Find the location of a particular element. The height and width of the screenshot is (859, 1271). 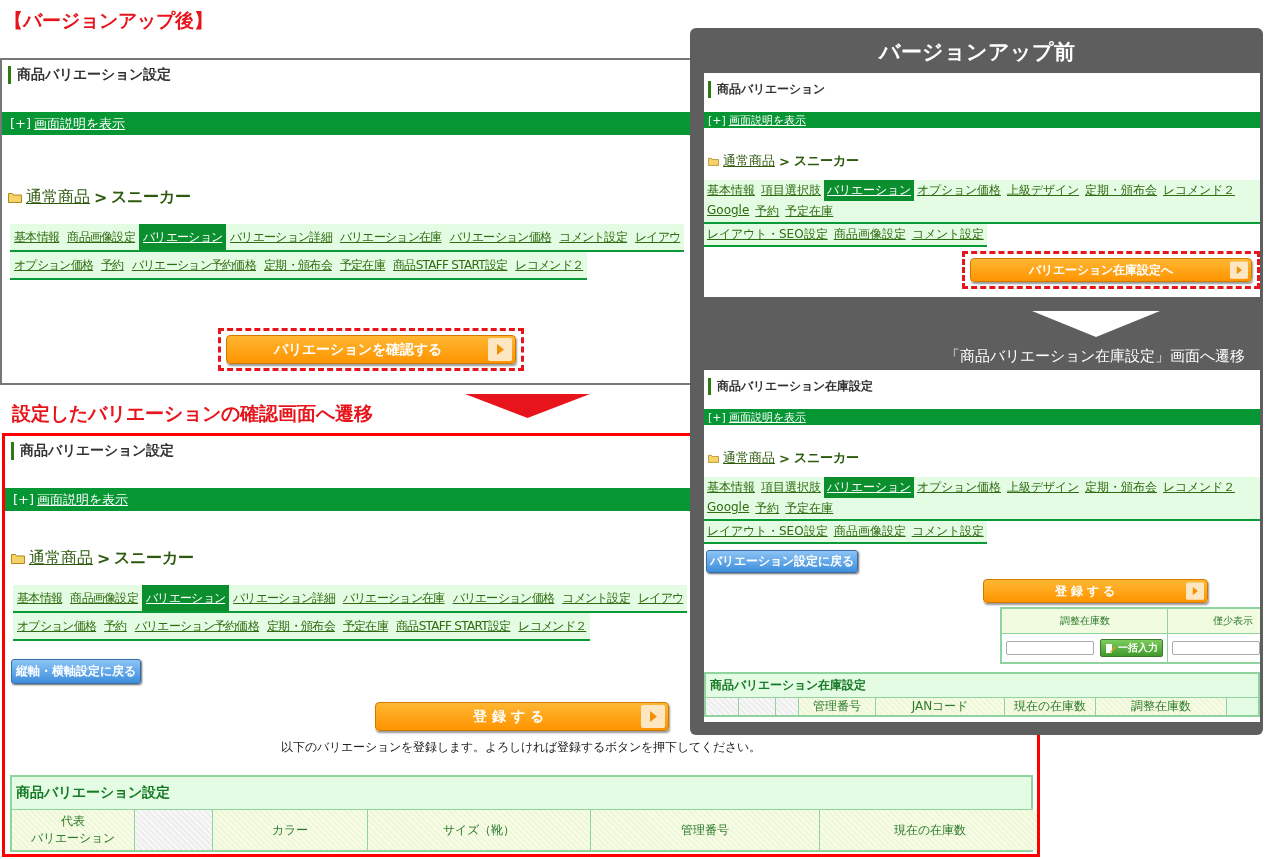

table-title: 商品バリエーション設定 is located at coordinates (93, 792).